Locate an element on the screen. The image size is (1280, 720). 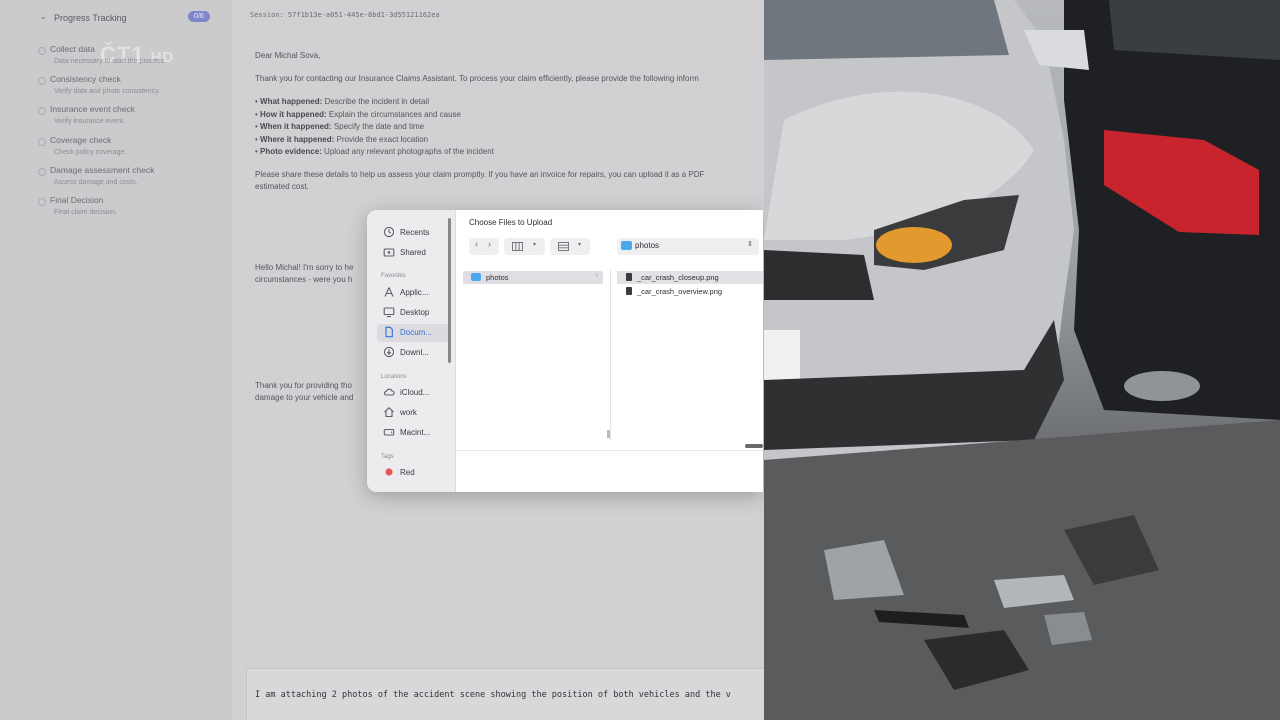
clock-icon is located at coordinates (389, 232).